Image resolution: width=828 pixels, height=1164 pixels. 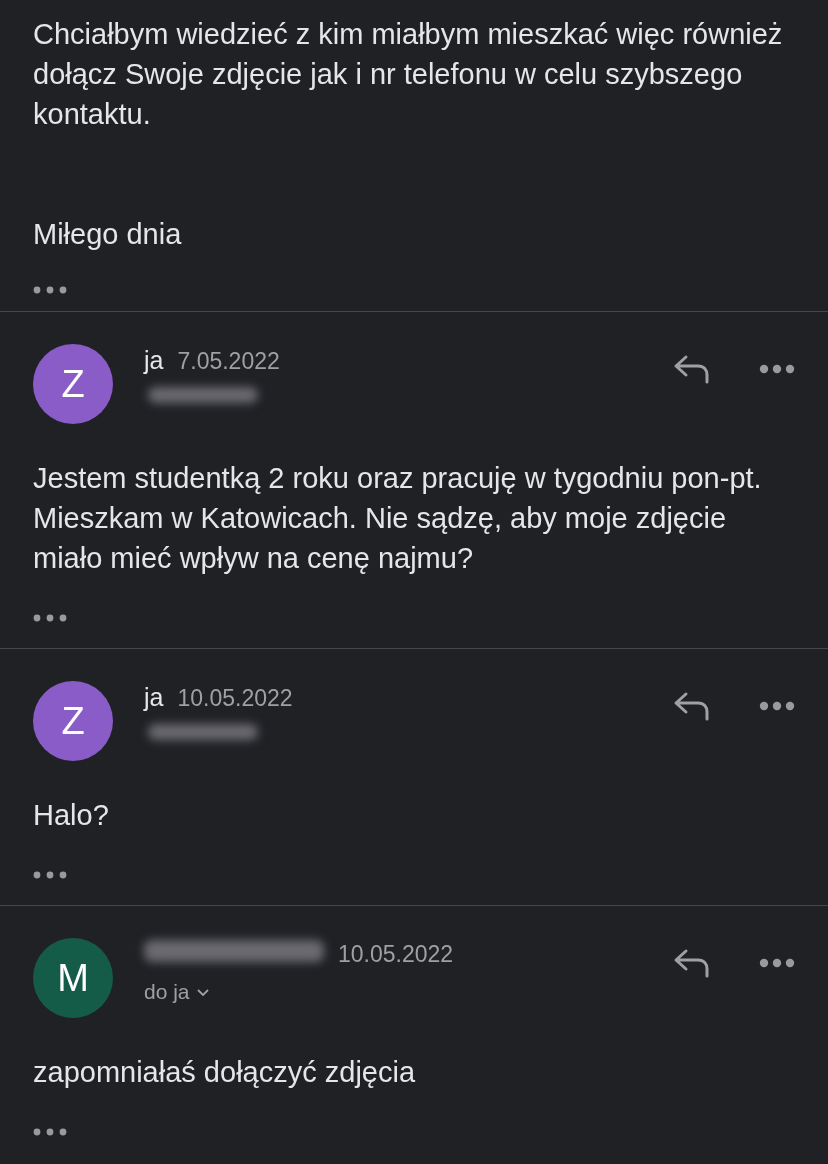 I want to click on message-text: Halo?, so click(x=71, y=815).